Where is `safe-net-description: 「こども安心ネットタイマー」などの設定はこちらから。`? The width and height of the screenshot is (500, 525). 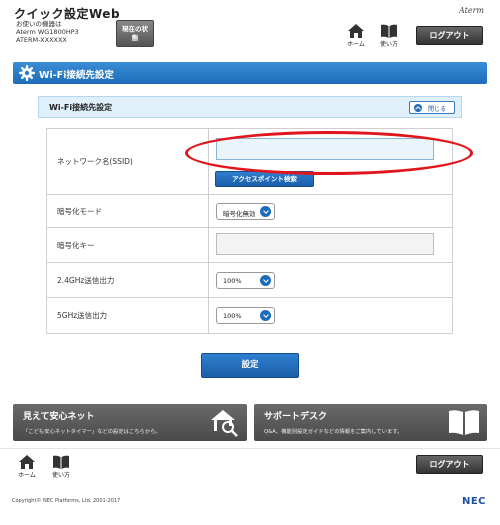
safe-net-description: 「こども安心ネットタイマー」などの設定はこちらから。 is located at coordinates (92, 432).